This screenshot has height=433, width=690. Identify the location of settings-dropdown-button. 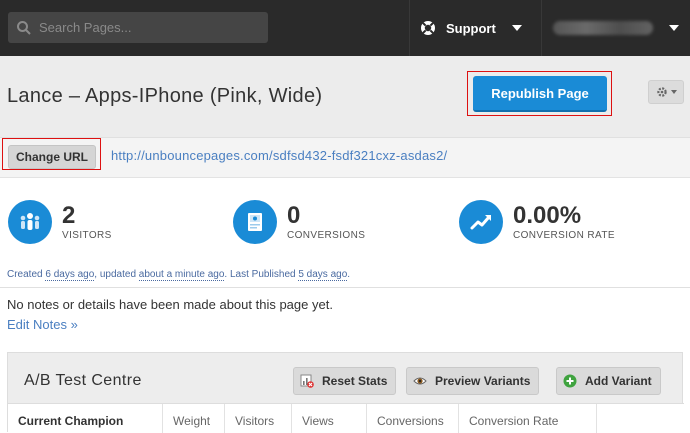
(666, 92).